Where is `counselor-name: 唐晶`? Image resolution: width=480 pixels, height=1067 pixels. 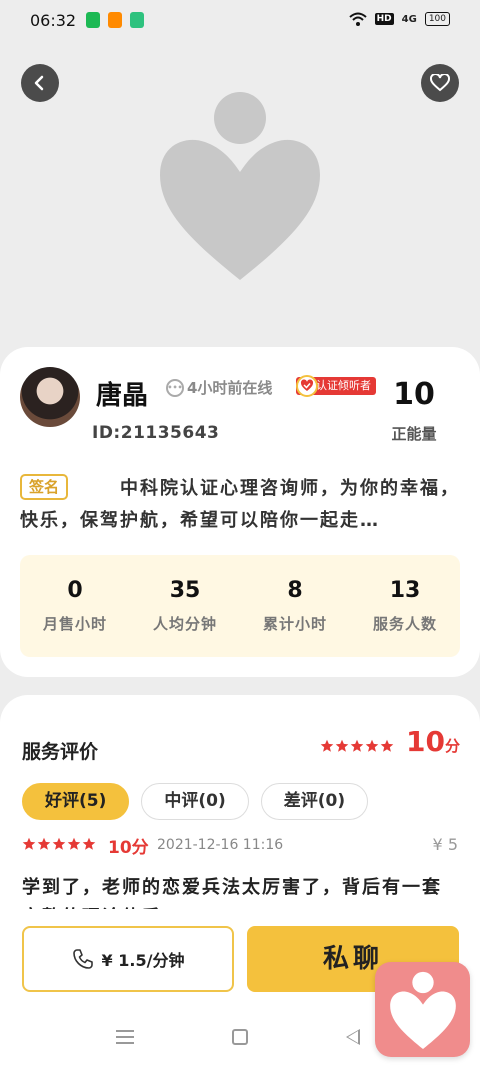 counselor-name: 唐晶 is located at coordinates (122, 396).